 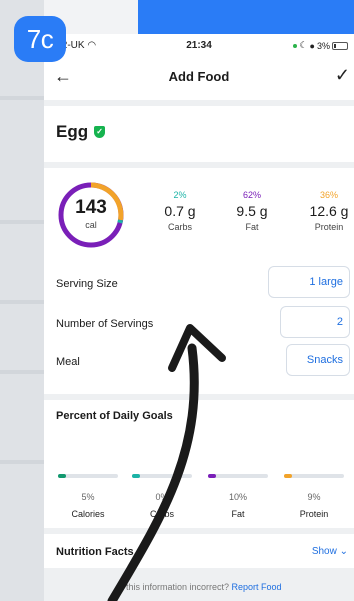 What do you see at coordinates (329, 211) in the screenshot?
I see `macro-amount: 12.6 g` at bounding box center [329, 211].